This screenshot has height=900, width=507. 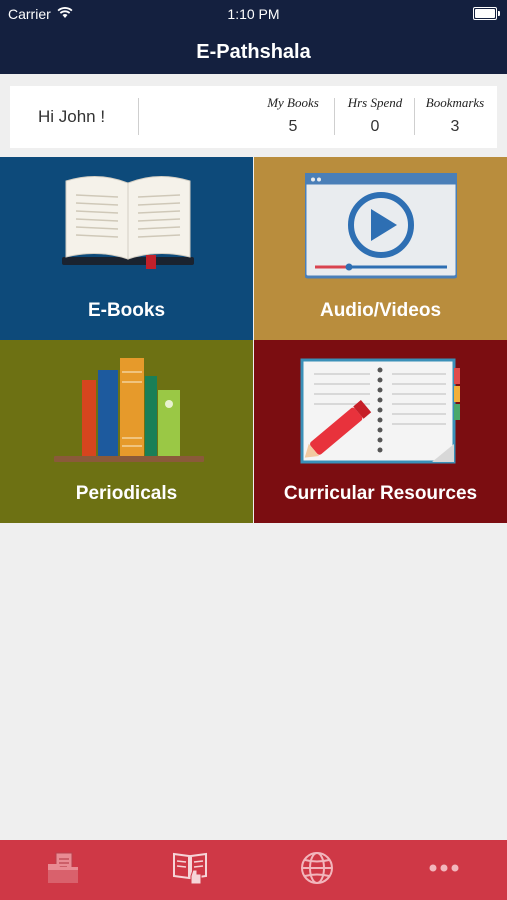 I want to click on video-player-icon, so click(x=381, y=226).